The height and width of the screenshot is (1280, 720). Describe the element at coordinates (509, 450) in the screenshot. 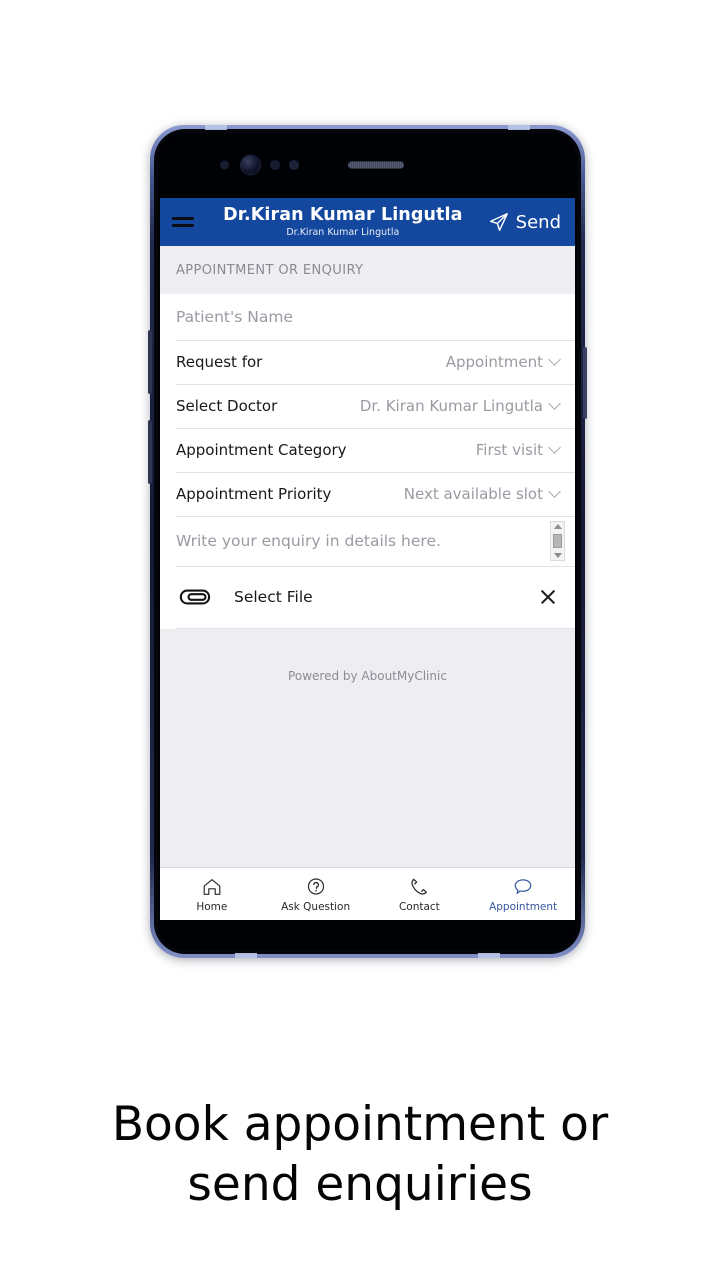

I see `appointment-category-value: First visit` at that location.